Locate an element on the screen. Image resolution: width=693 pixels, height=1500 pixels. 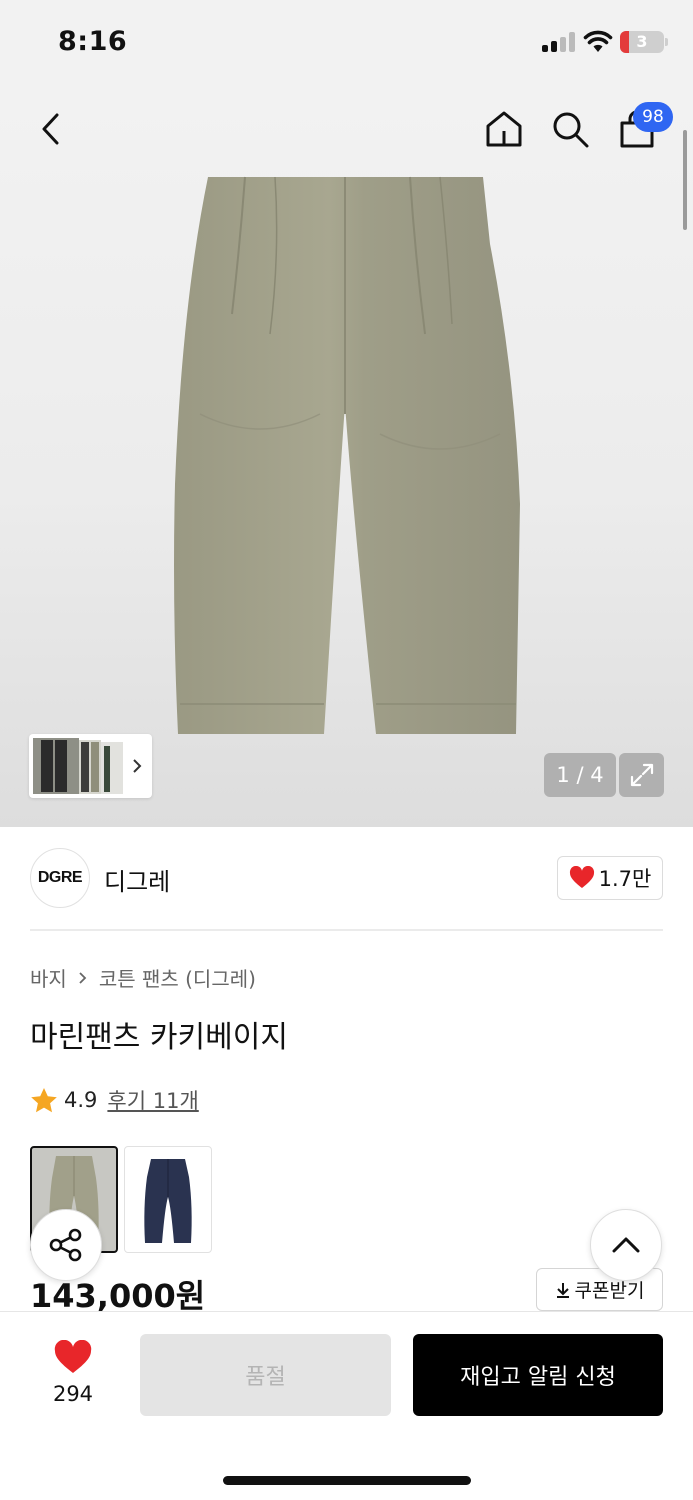
review-link: 후기 11개 is located at coordinates (152, 1100).